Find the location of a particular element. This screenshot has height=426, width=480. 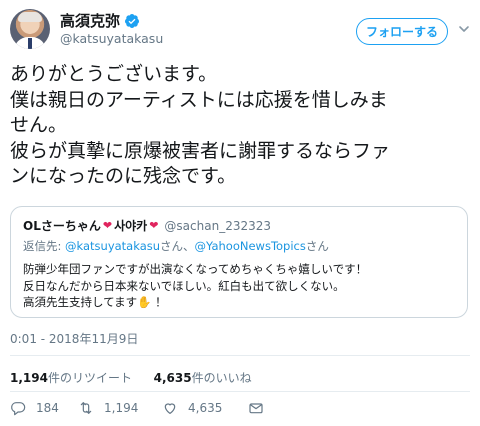

retweets-label: 件のリツイート is located at coordinates (90, 378).